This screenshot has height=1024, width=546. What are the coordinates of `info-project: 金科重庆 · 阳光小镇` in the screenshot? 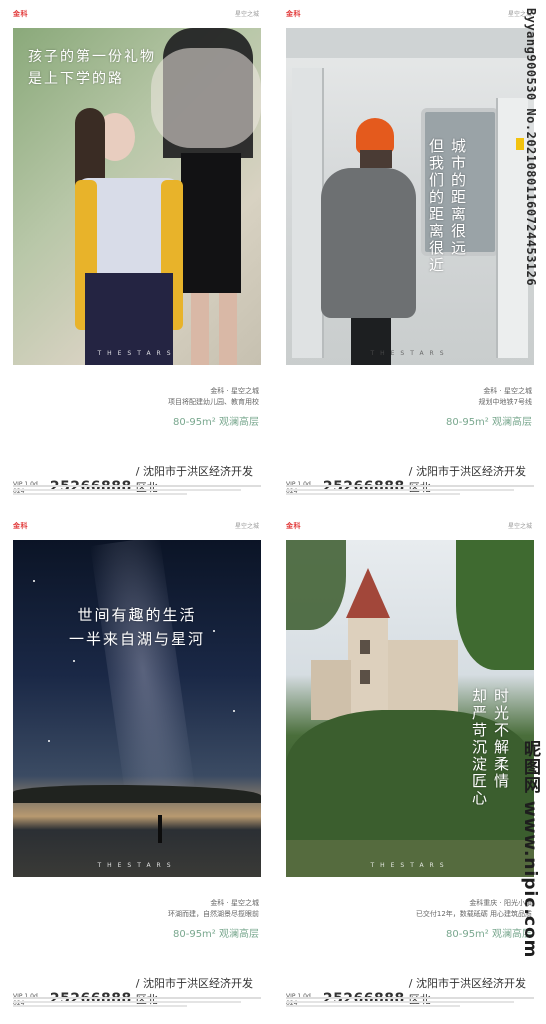 It's located at (500, 903).